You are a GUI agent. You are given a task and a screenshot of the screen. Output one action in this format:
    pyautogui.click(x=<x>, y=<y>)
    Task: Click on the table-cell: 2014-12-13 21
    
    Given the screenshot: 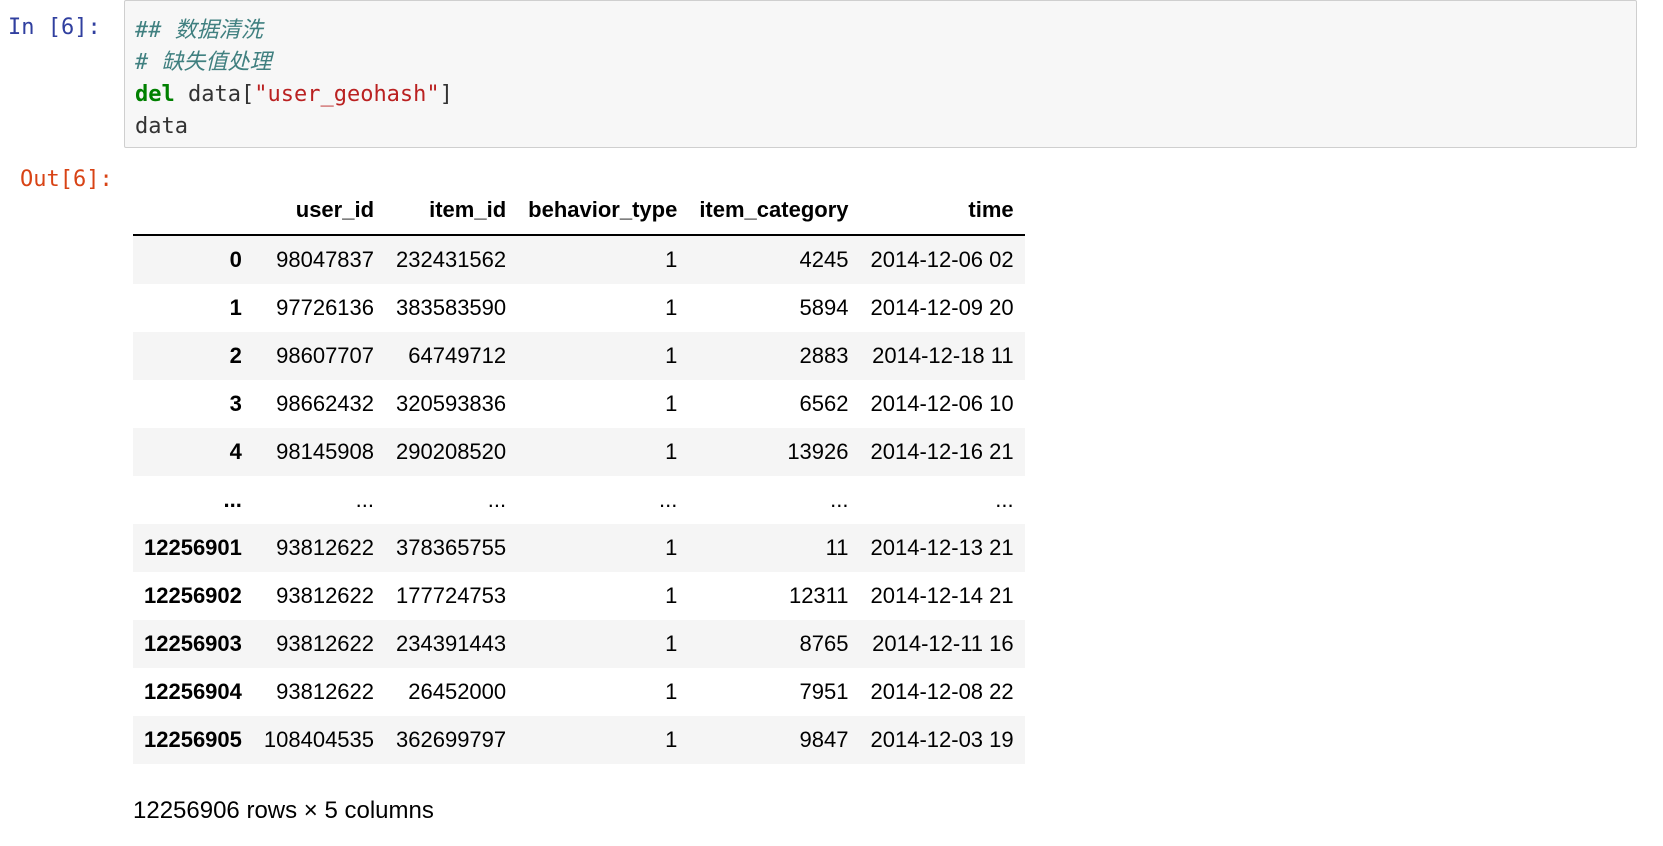 What is the action you would take?
    pyautogui.click(x=942, y=547)
    